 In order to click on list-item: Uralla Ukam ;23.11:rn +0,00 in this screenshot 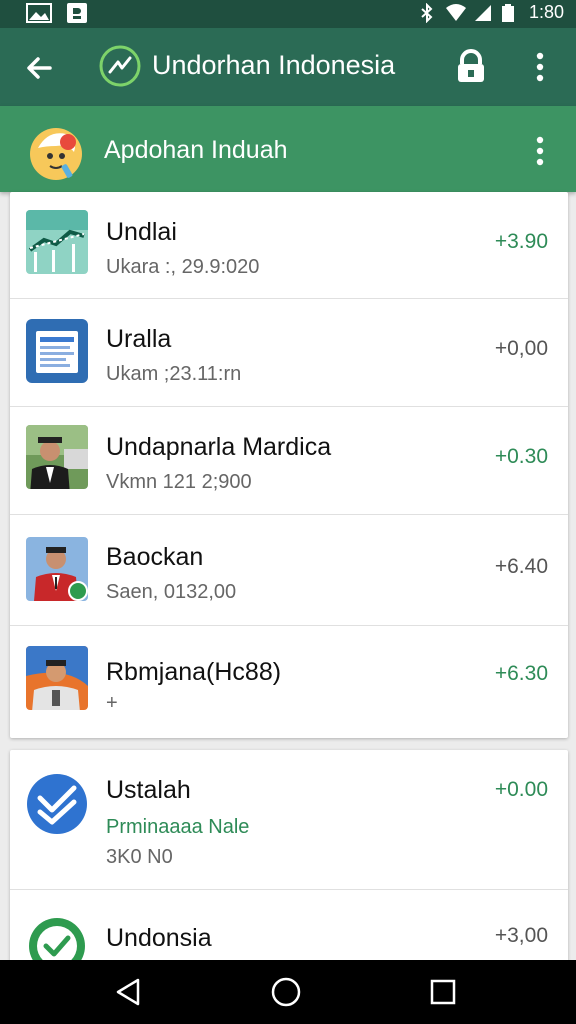, I will do `click(289, 352)`.